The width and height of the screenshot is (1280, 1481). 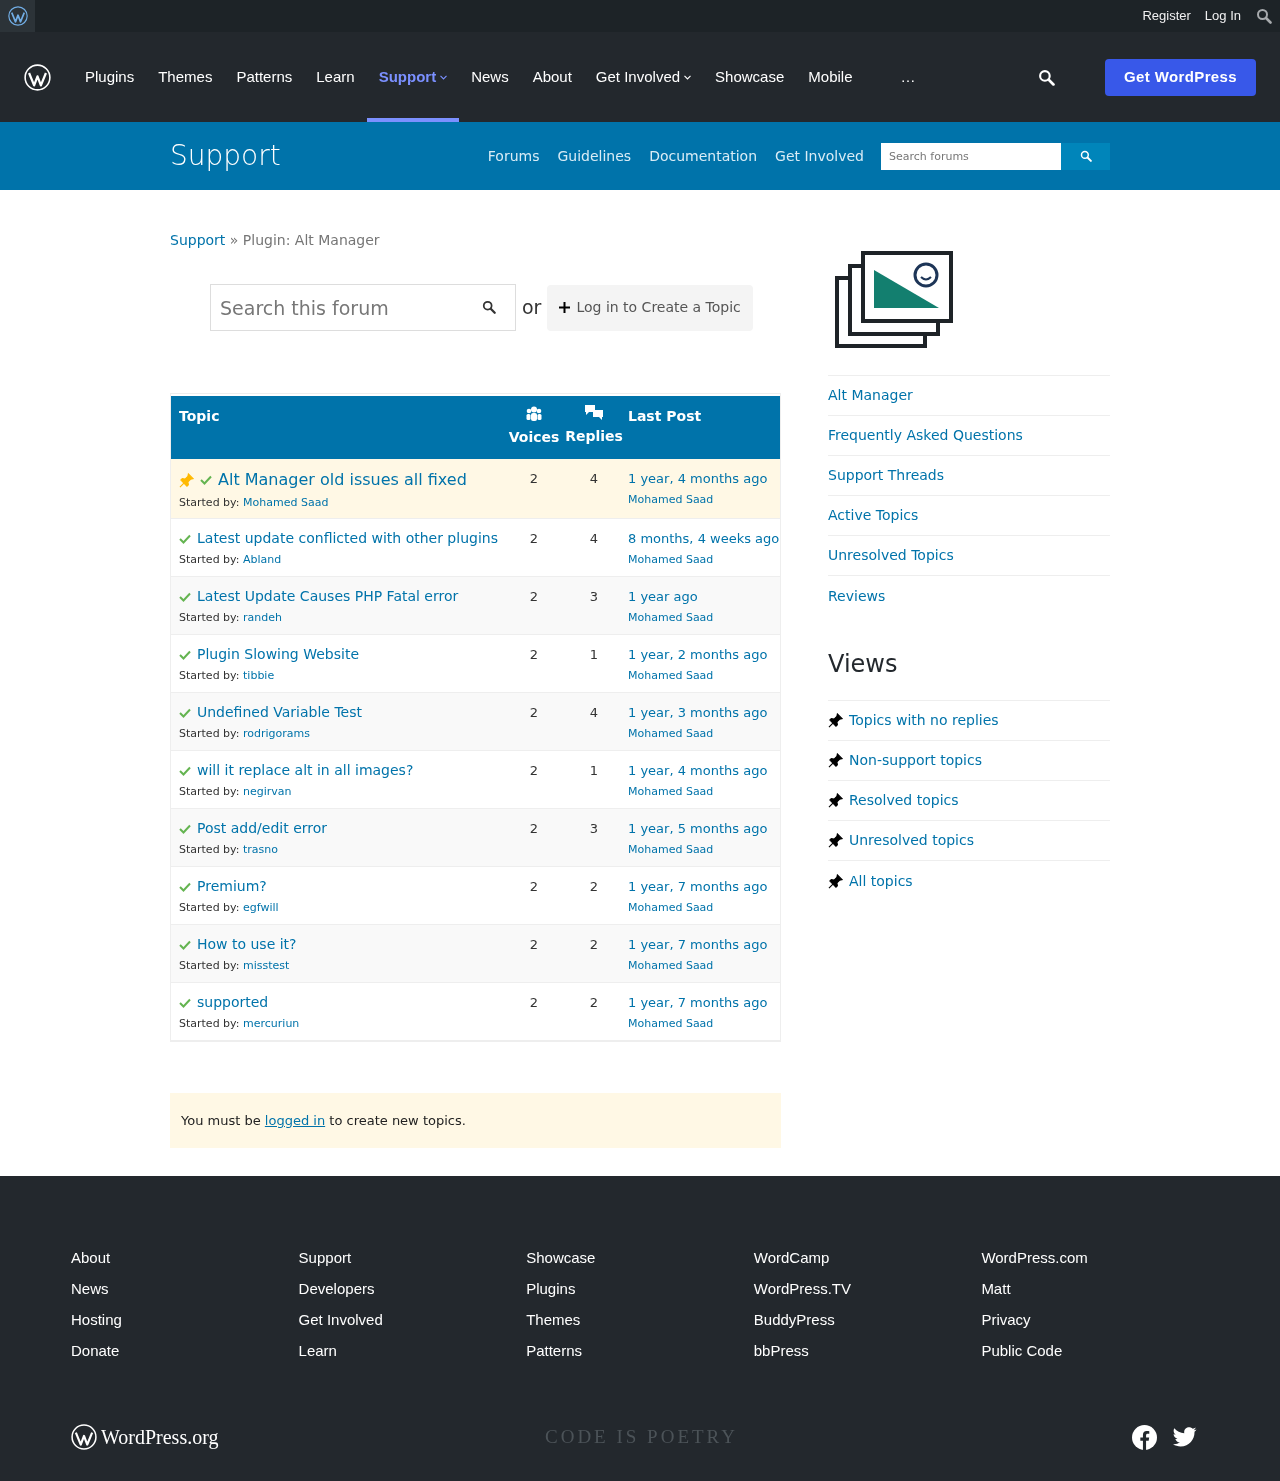 What do you see at coordinates (295, 1120) in the screenshot?
I see `logged-in-link: logged in` at bounding box center [295, 1120].